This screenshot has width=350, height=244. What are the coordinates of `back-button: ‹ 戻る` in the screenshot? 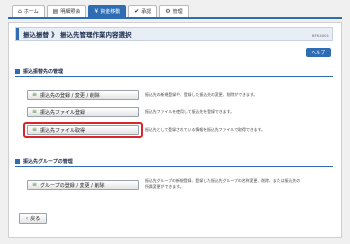 It's located at (33, 218).